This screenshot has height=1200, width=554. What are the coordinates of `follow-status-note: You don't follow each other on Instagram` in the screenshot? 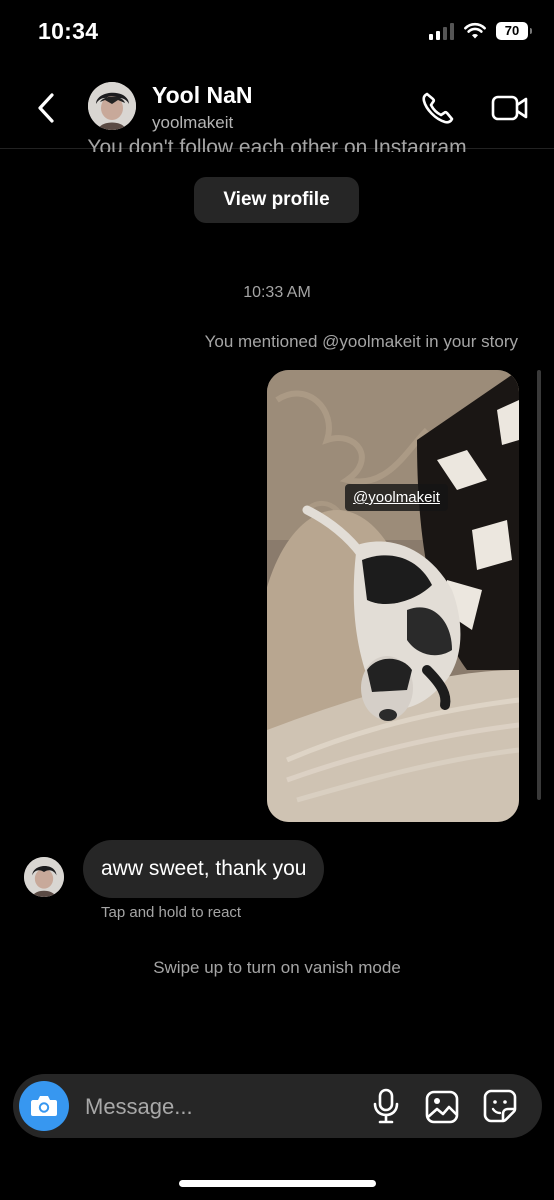 It's located at (277, 144).